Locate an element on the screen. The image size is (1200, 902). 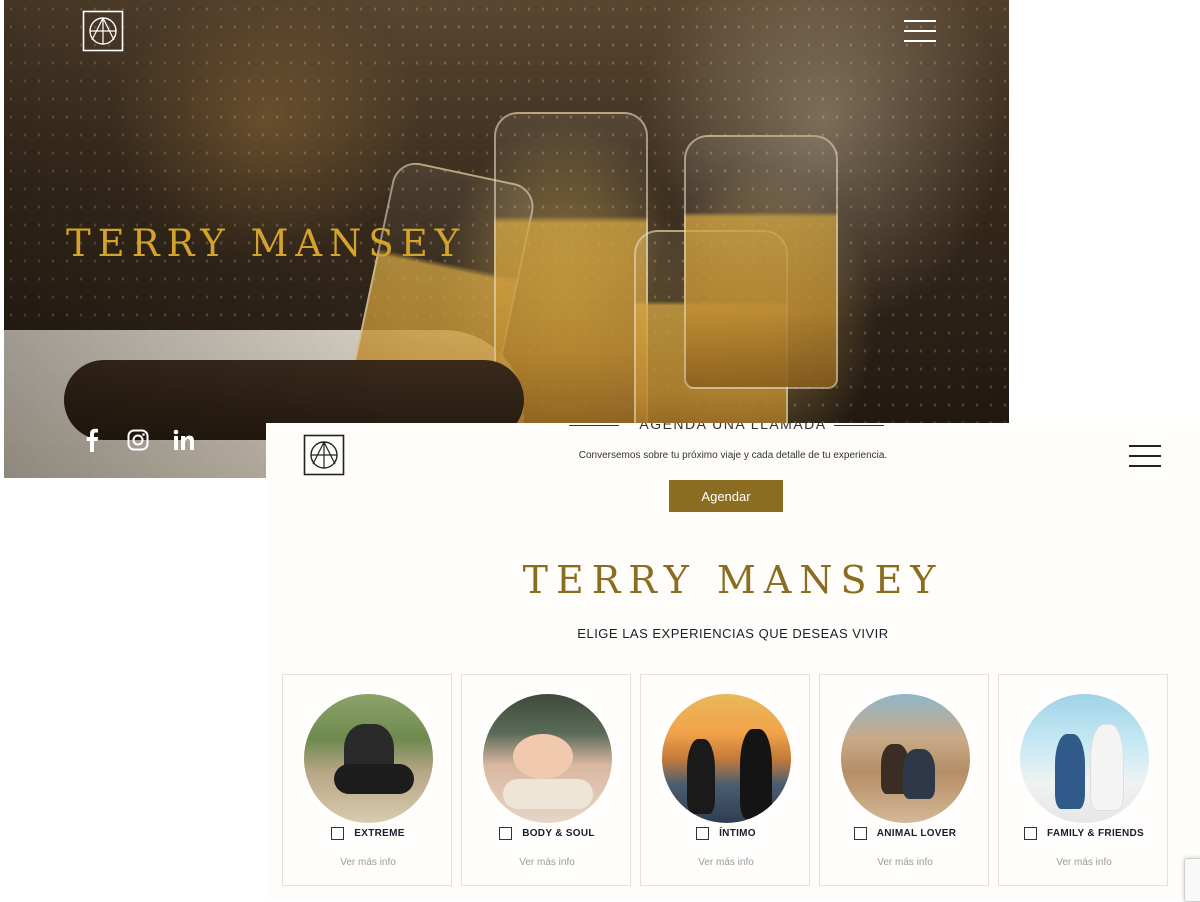
social-links is located at coordinates (138, 440).